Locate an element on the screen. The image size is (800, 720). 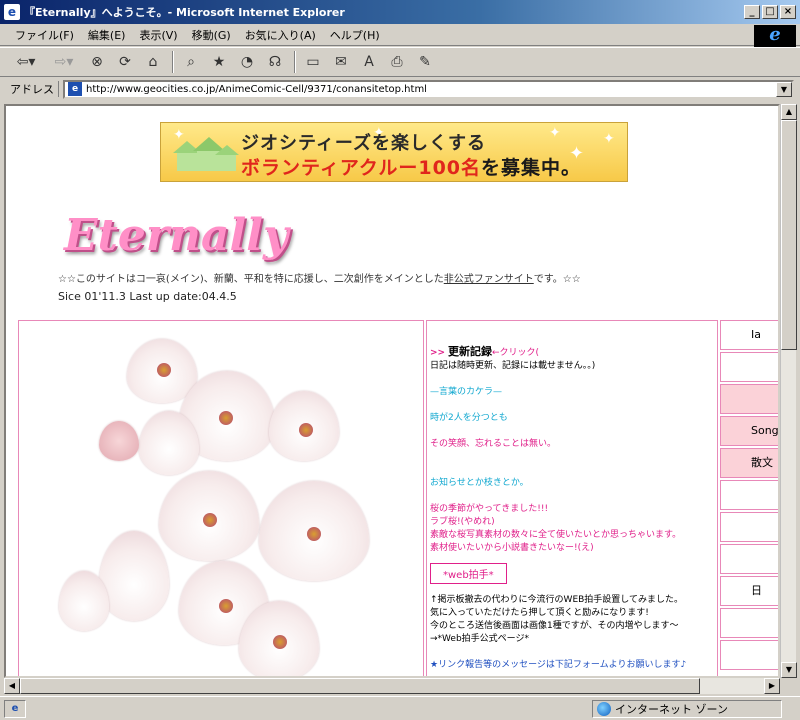
vertical-scrollbar: ▲ ▼ is located at coordinates (788, 391).